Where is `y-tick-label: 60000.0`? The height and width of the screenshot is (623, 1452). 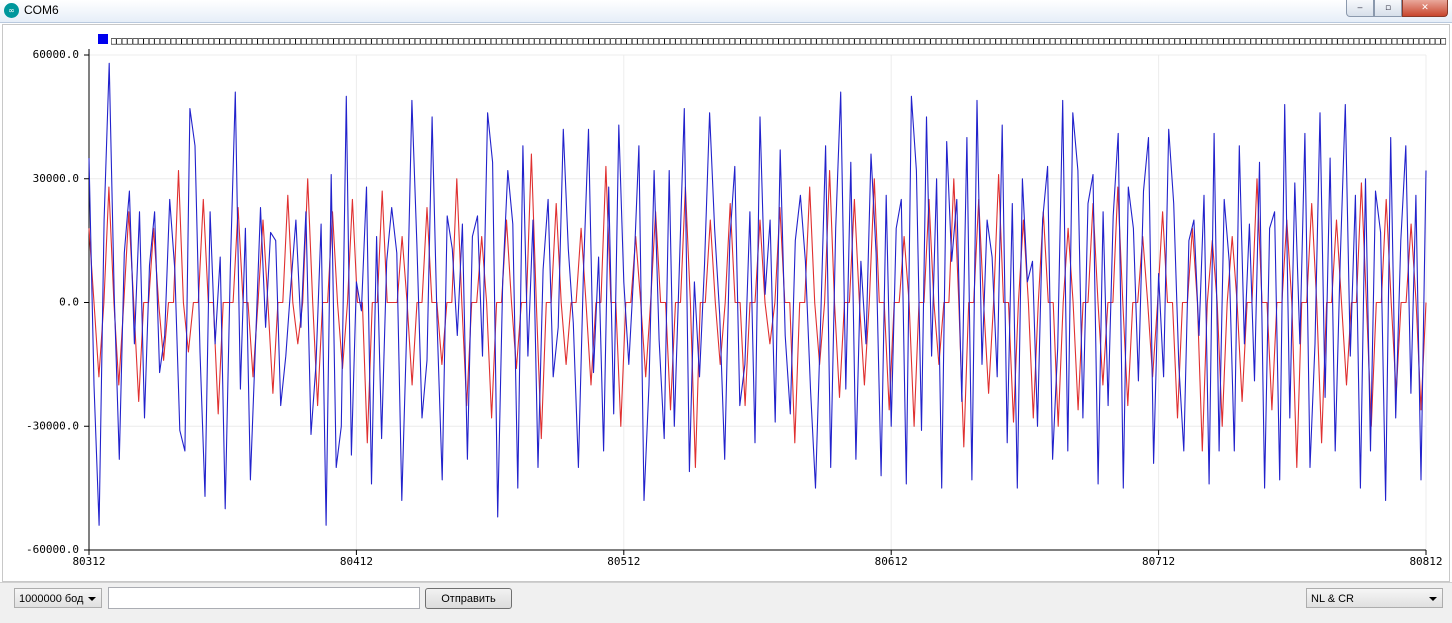
y-tick-label: 60000.0 is located at coordinates (56, 54).